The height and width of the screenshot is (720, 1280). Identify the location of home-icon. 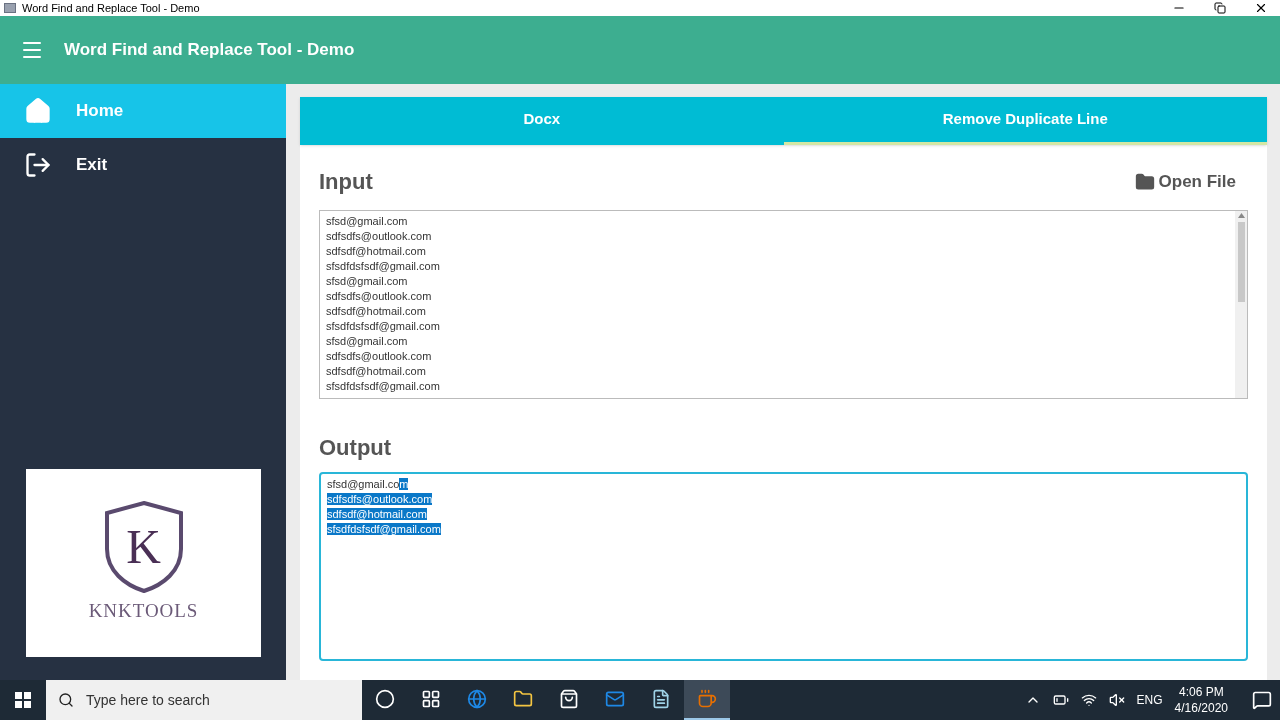
(38, 111).